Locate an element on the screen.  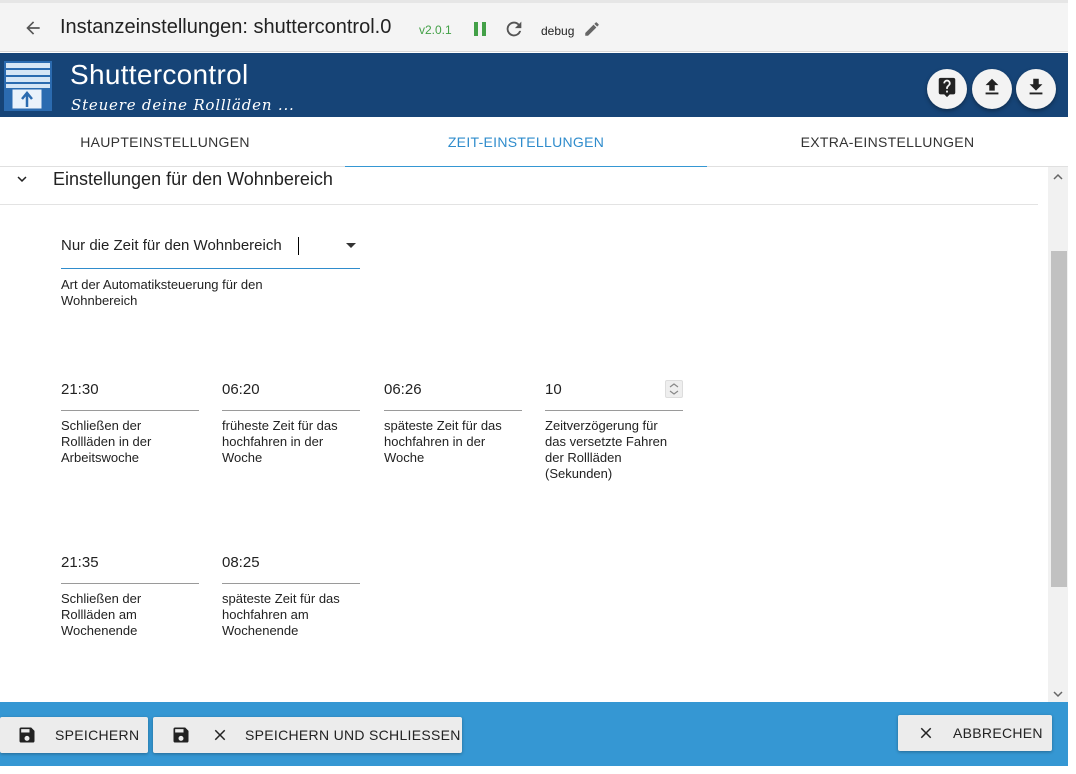
chevron-down-icon is located at coordinates (22, 179).